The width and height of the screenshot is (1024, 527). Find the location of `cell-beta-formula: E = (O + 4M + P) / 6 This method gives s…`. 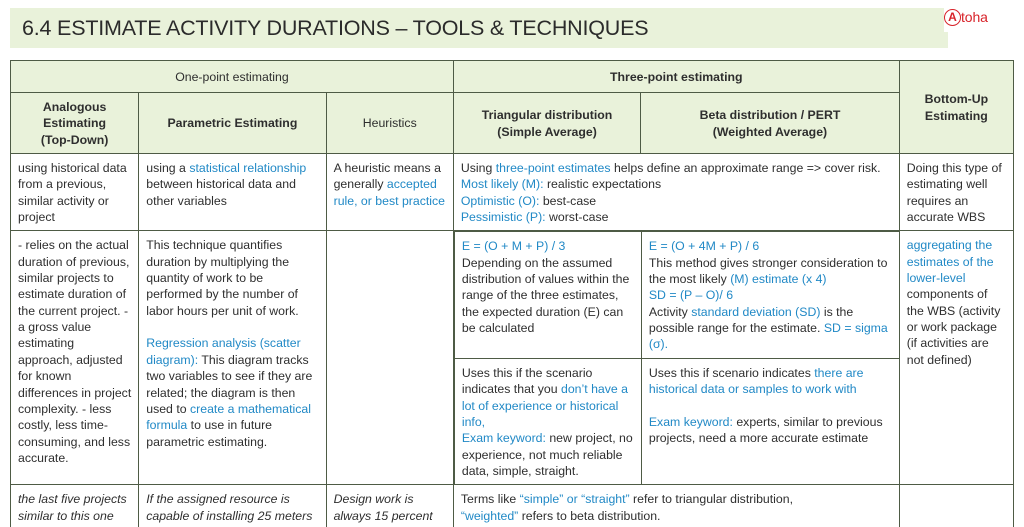

cell-beta-formula: E = (O + 4M + P) / 6 This method gives s… is located at coordinates (770, 295).